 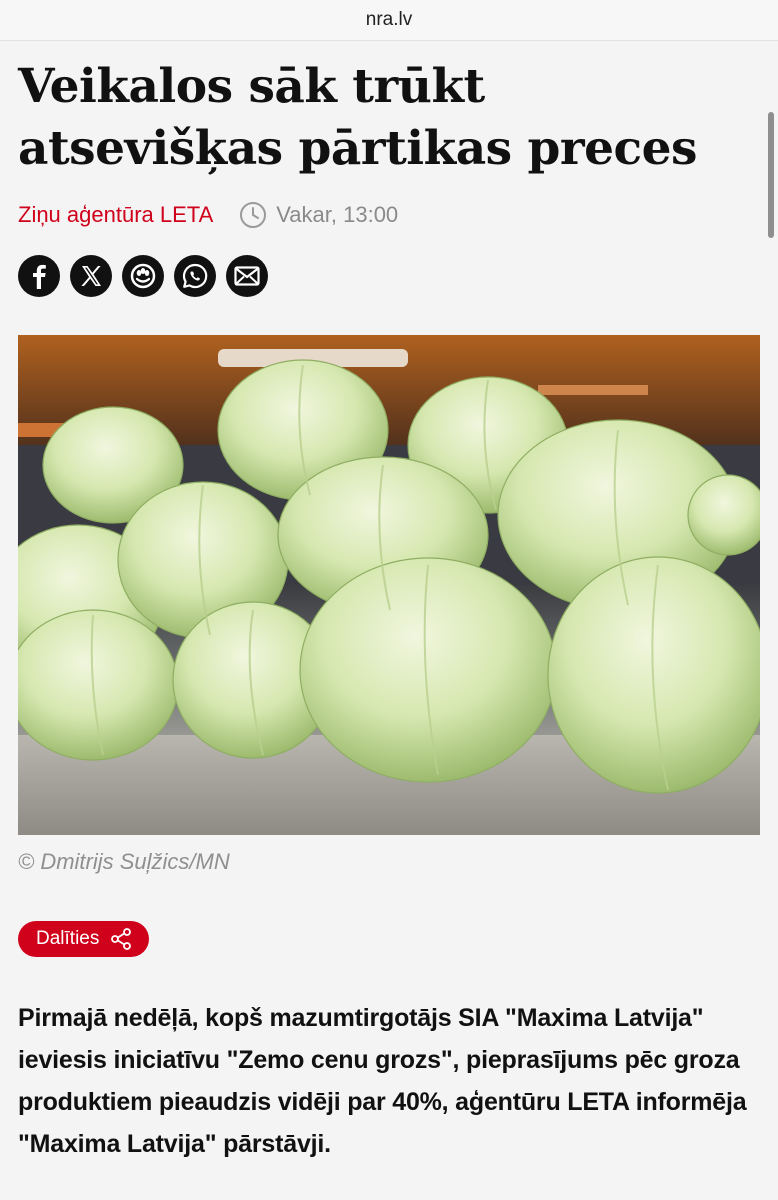 I want to click on share-icon, so click(x=121, y=939).